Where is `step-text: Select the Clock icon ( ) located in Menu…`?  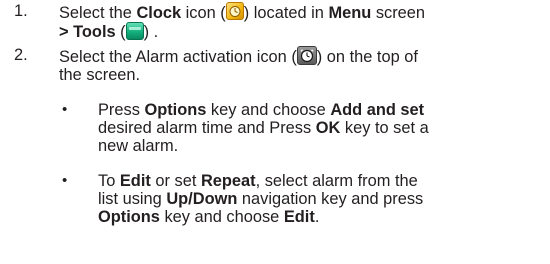 step-text: Select the Clock icon ( ) located in Menu… is located at coordinates (304, 21).